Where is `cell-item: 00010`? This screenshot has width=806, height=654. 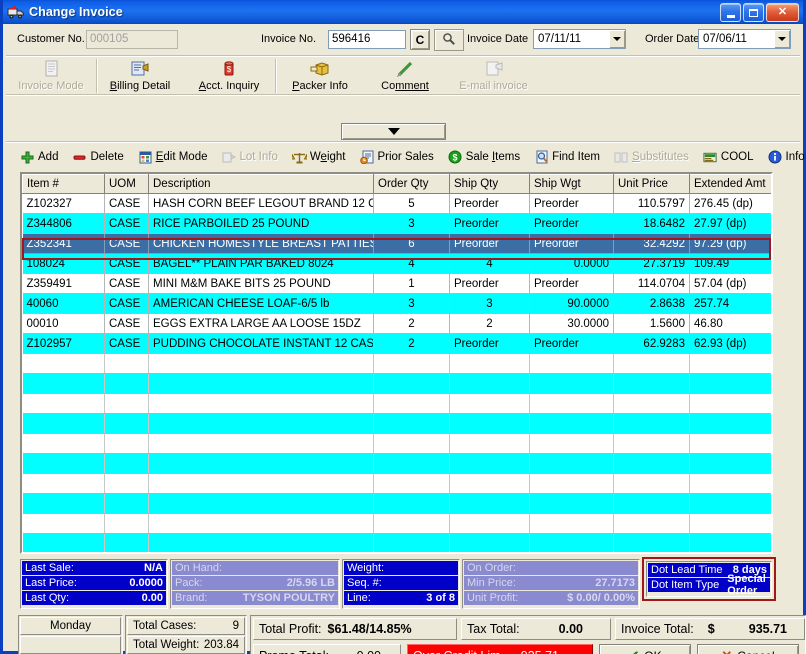
cell-item: 00010 is located at coordinates (63, 323).